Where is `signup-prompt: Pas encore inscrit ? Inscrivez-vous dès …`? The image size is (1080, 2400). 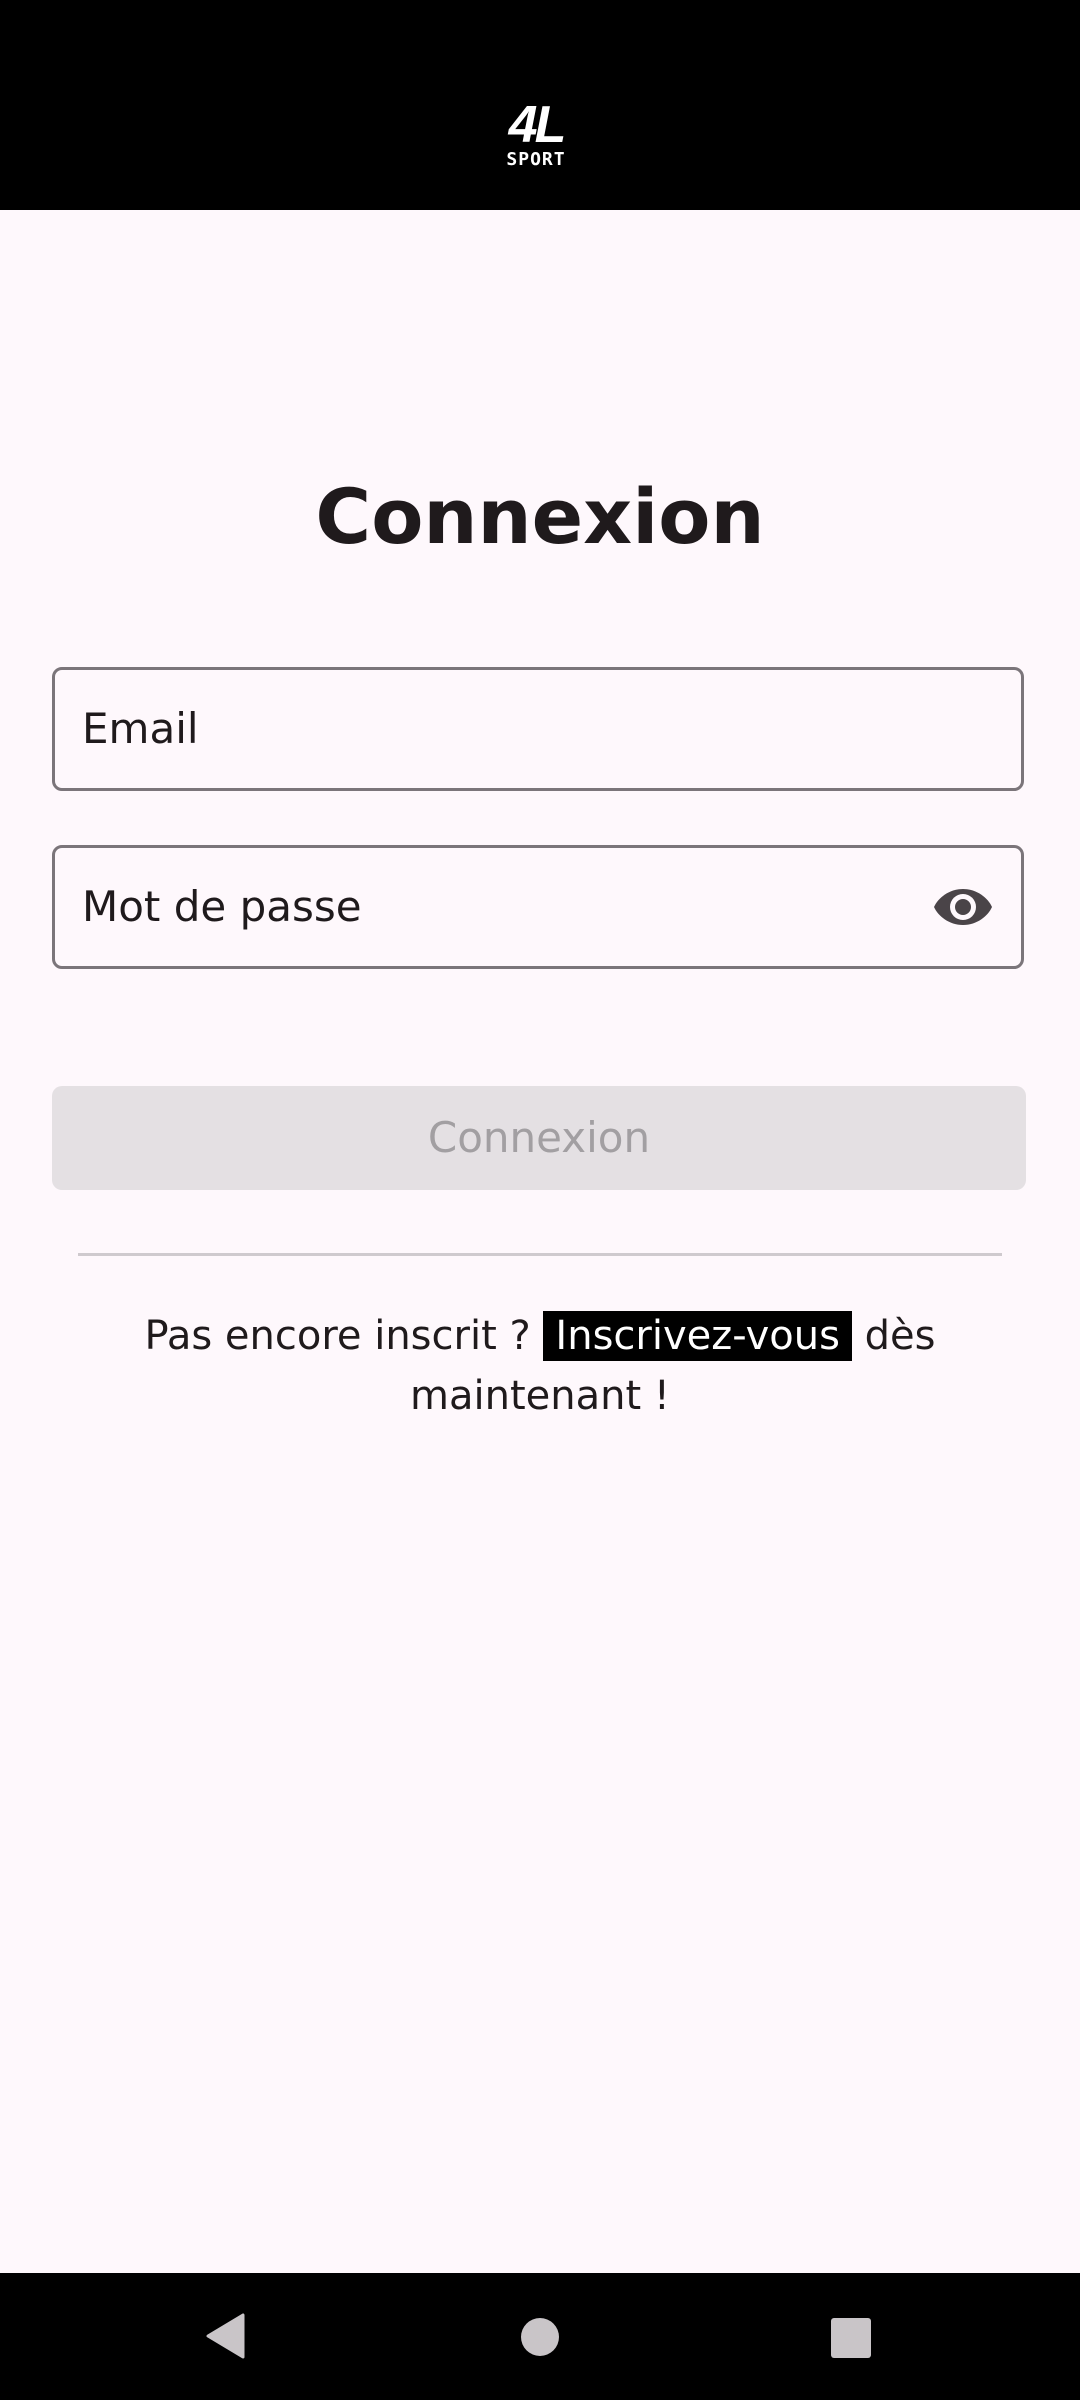
signup-prompt: Pas encore inscrit ? Inscrivez-vous dès … is located at coordinates (540, 1366).